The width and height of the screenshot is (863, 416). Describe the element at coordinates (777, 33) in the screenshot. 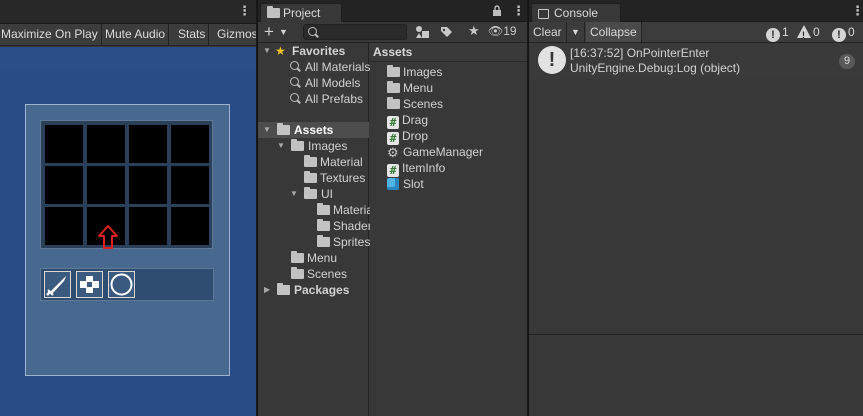

I see `log-count-toggle: ! 1` at that location.